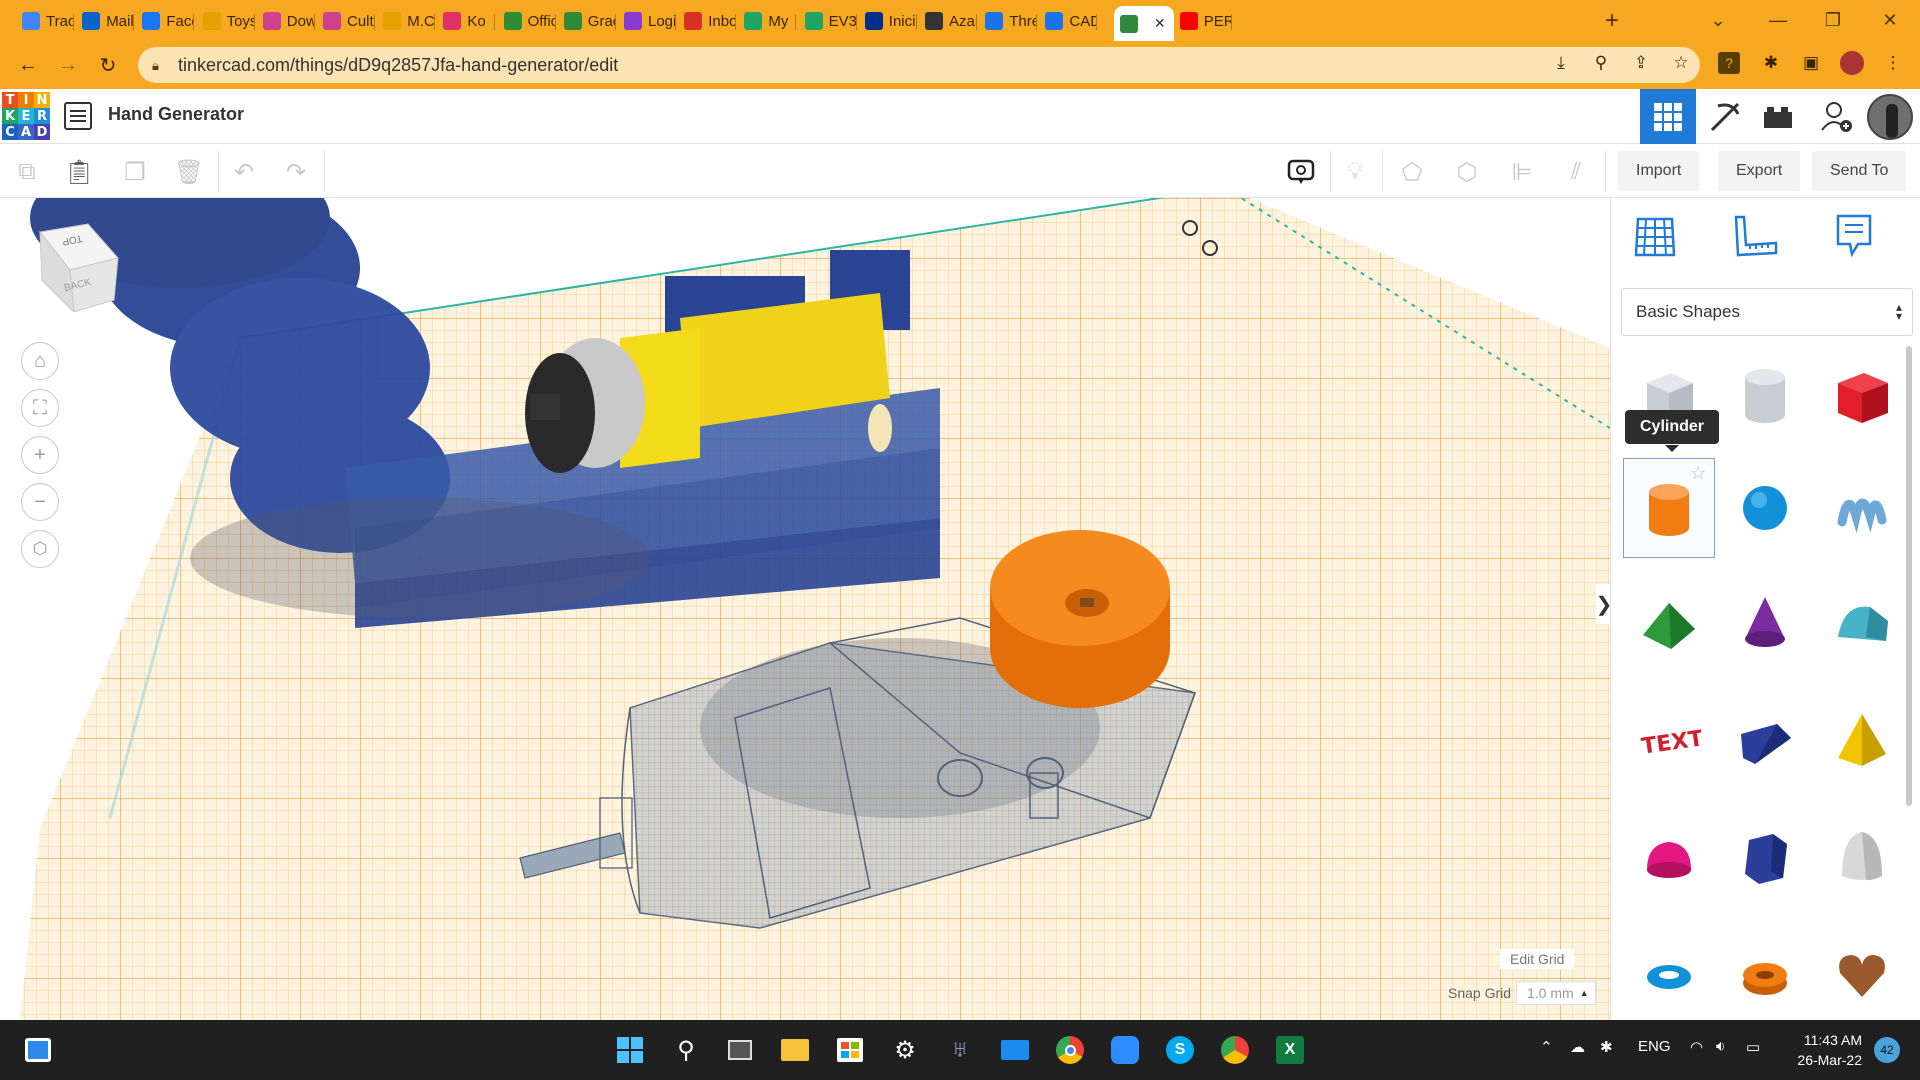 This screenshot has height=1080, width=1920. Describe the element at coordinates (1771, 63) in the screenshot. I see `extensions-puzzle-icon: ✱` at that location.